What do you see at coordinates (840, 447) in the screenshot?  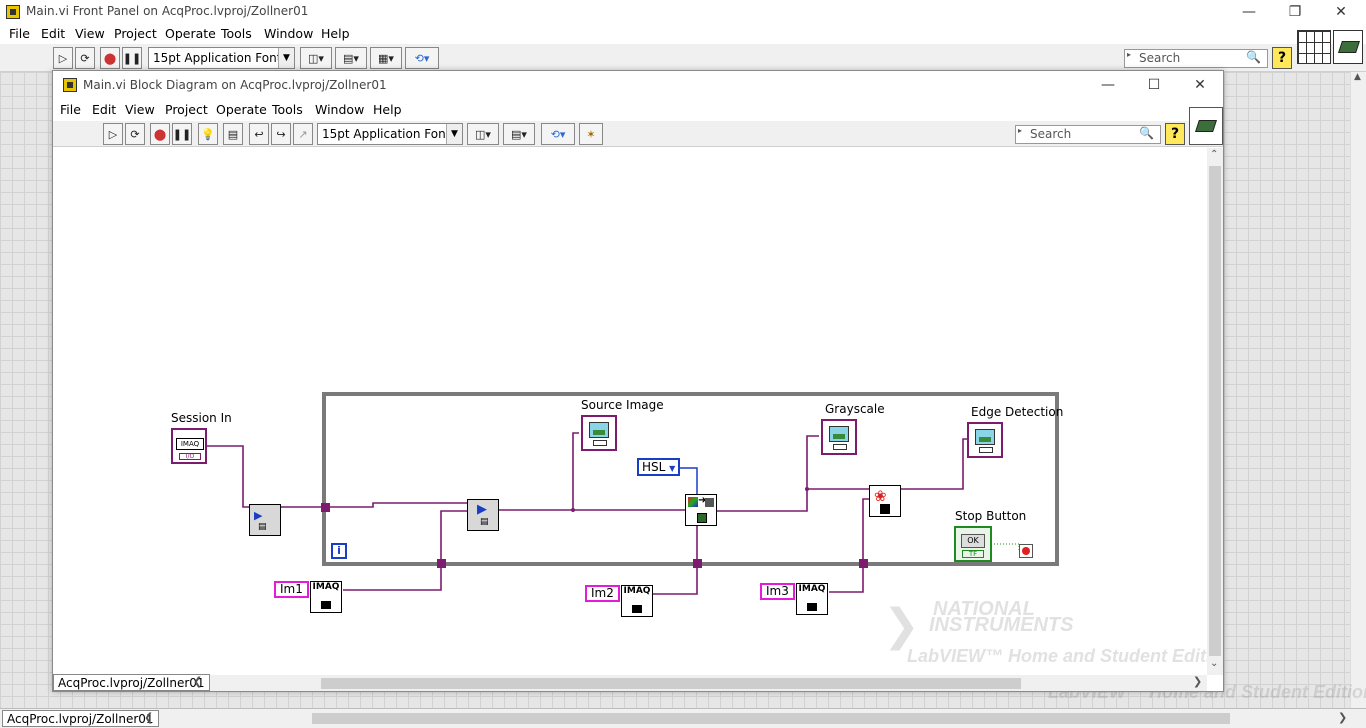 I see `image-display-foot-icon` at bounding box center [840, 447].